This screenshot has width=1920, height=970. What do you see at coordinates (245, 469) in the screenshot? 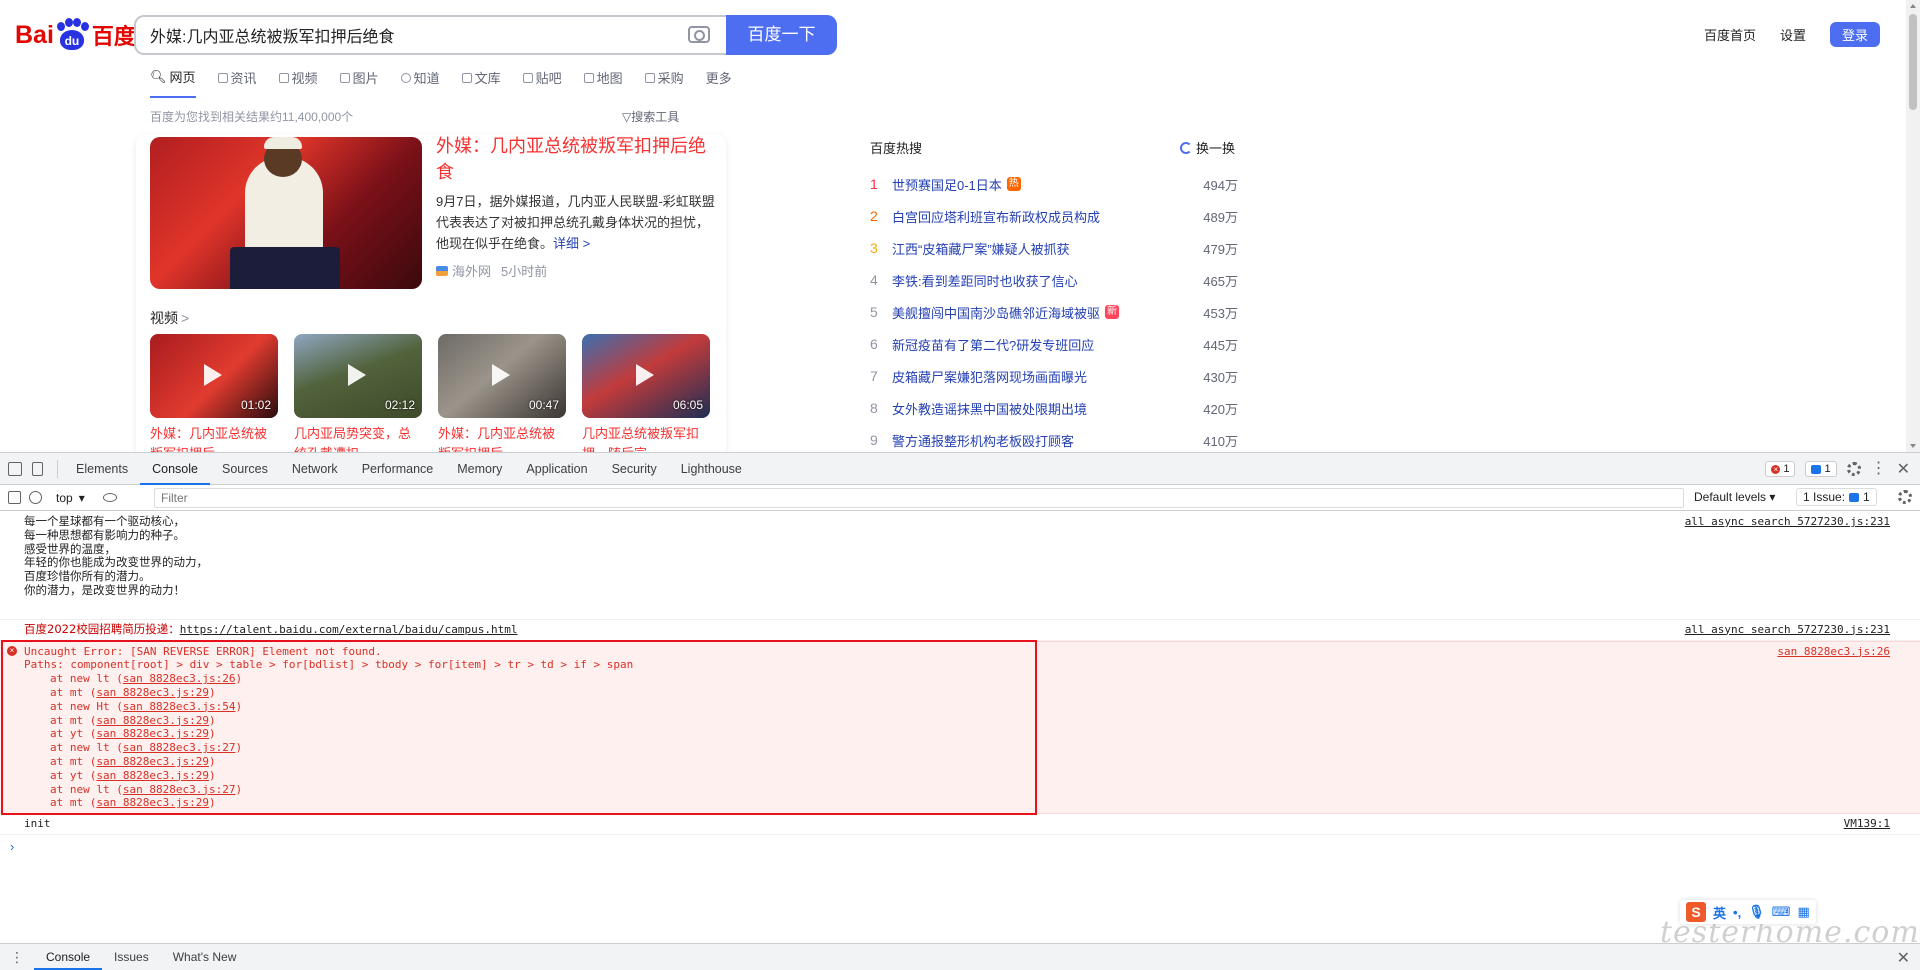
I see `tab-sources: Sources` at bounding box center [245, 469].